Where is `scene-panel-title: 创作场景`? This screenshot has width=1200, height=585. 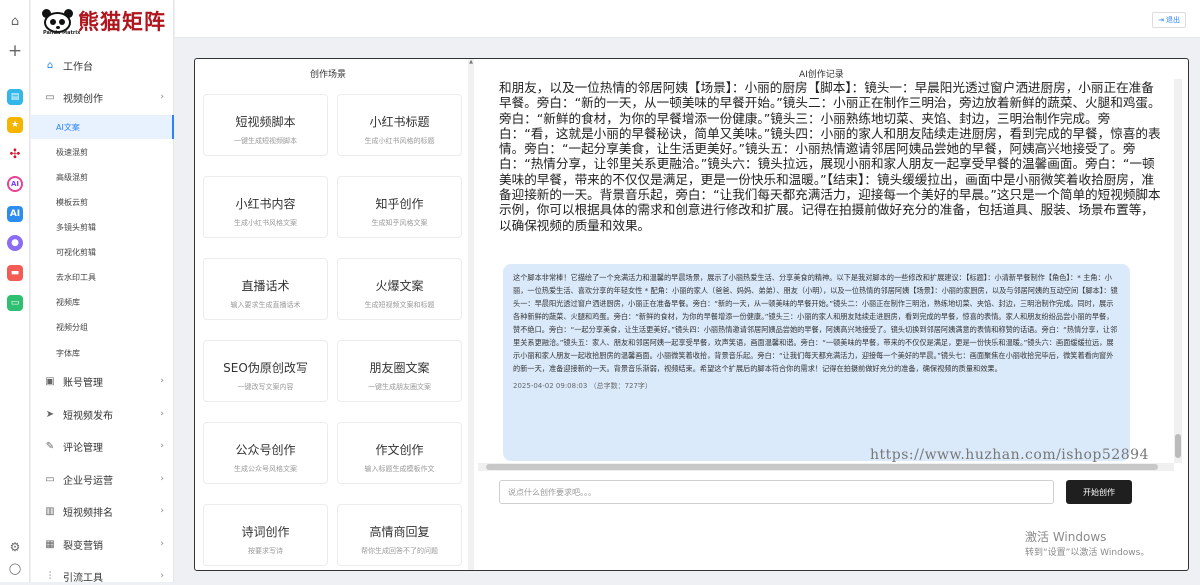
scene-panel-title: 创作场景 is located at coordinates (328, 75).